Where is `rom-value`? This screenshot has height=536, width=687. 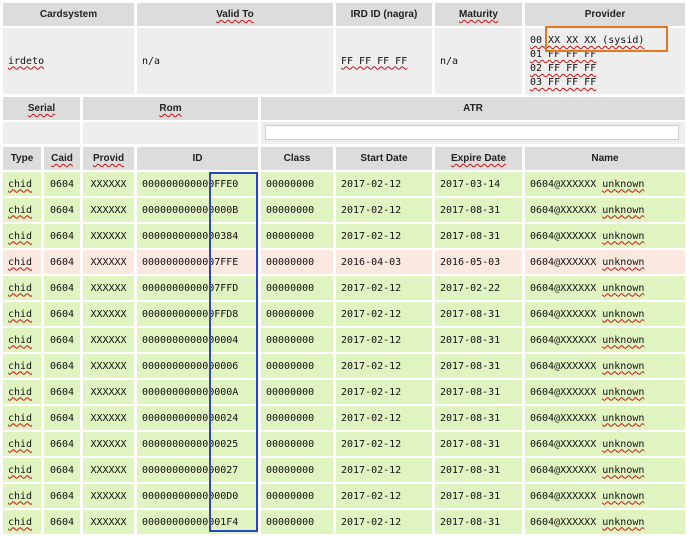 rom-value is located at coordinates (170, 133).